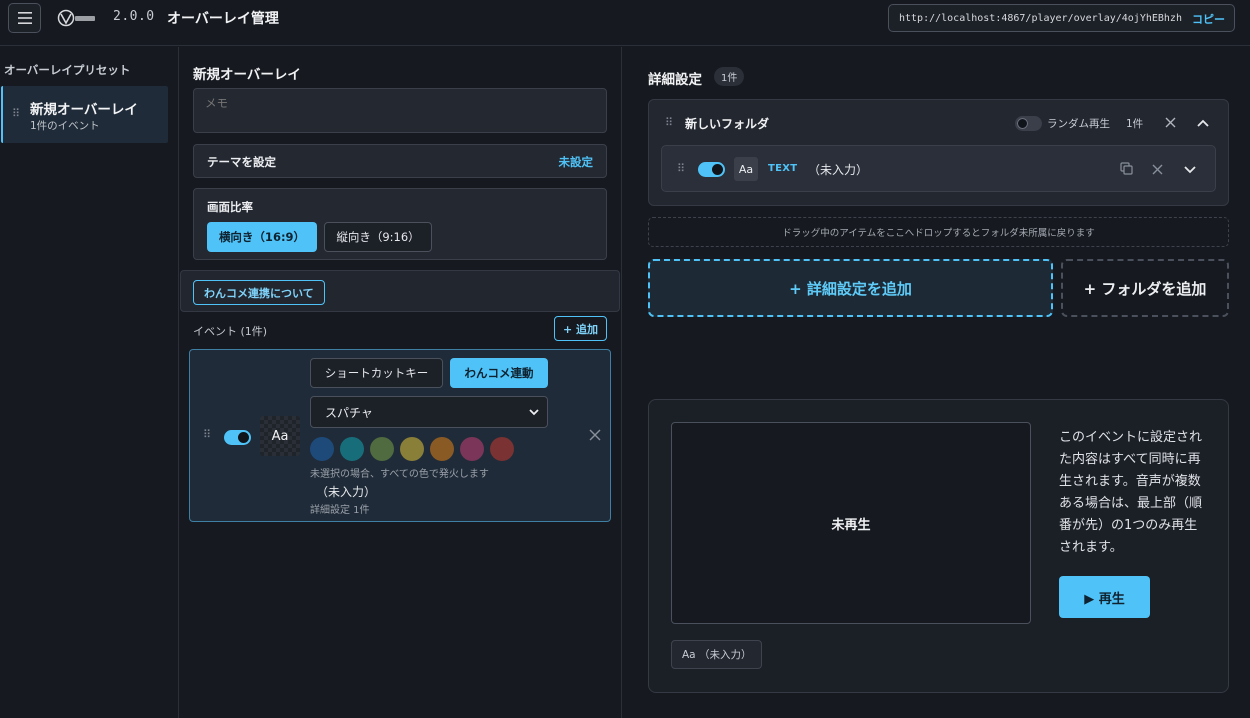 The height and width of the screenshot is (718, 1250). I want to click on wankome-link-button: わんコメ連携について, so click(259, 292).